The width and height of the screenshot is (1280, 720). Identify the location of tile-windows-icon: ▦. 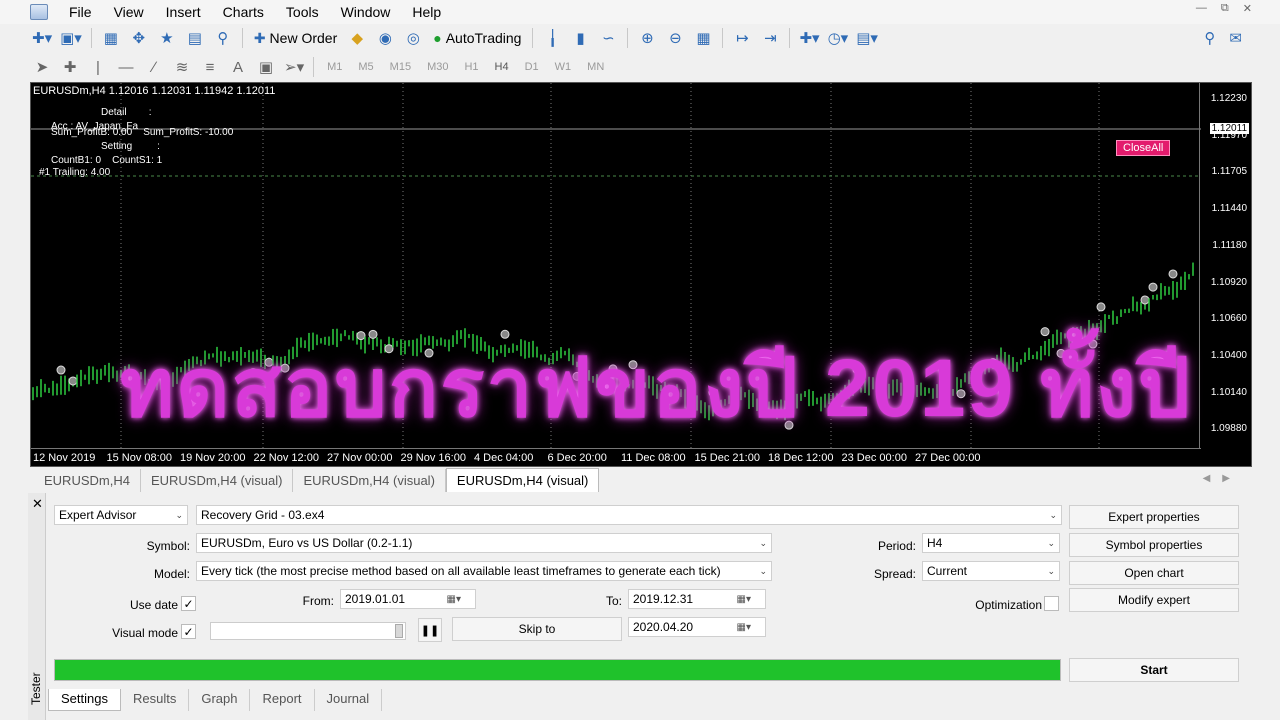
(703, 38).